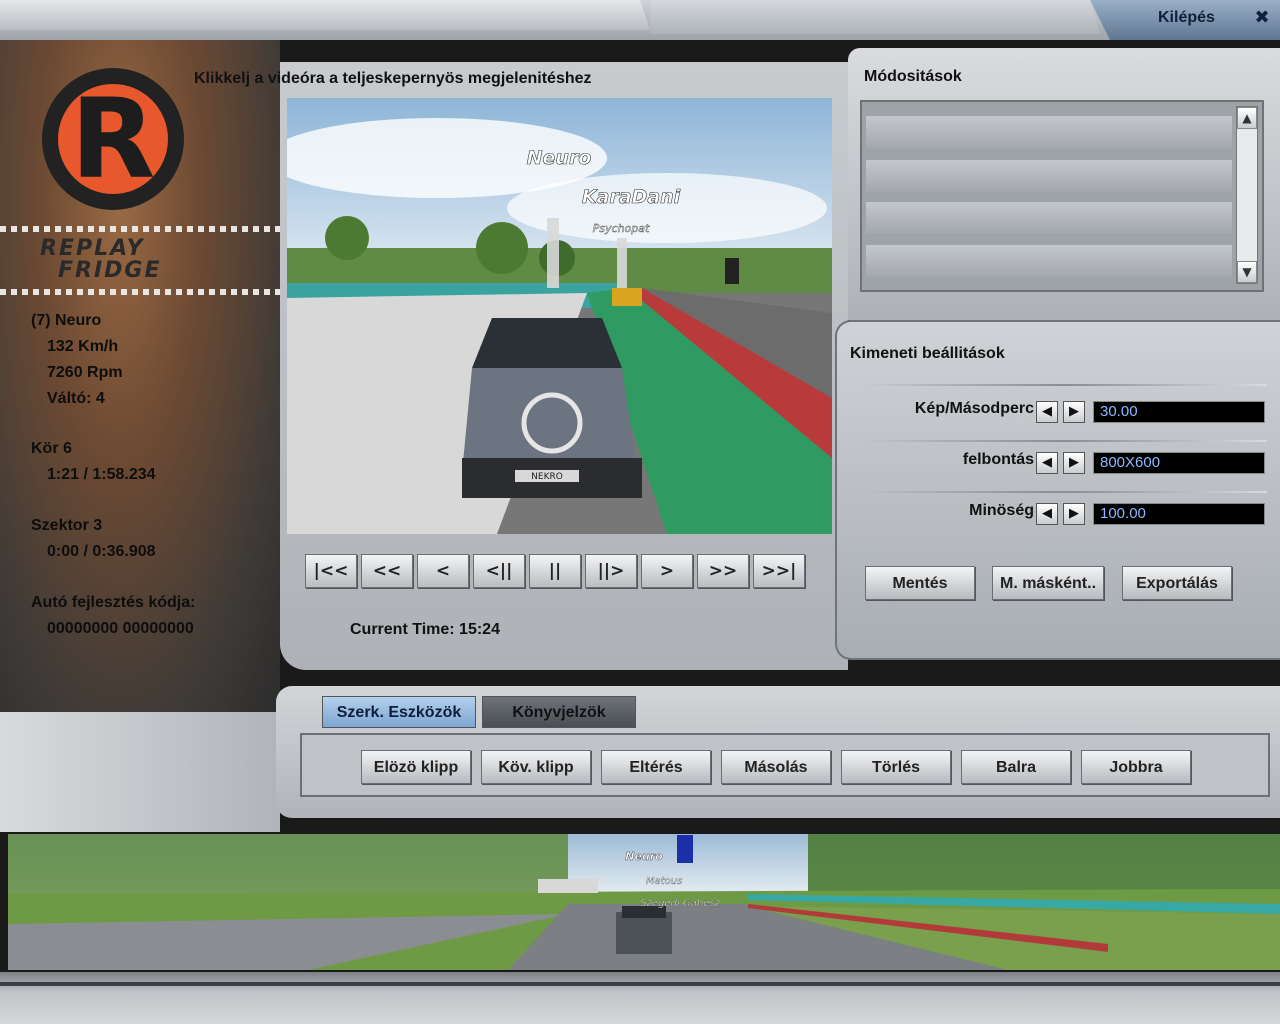  Describe the element at coordinates (140, 229) in the screenshot. I see `logo-dots-top` at that location.